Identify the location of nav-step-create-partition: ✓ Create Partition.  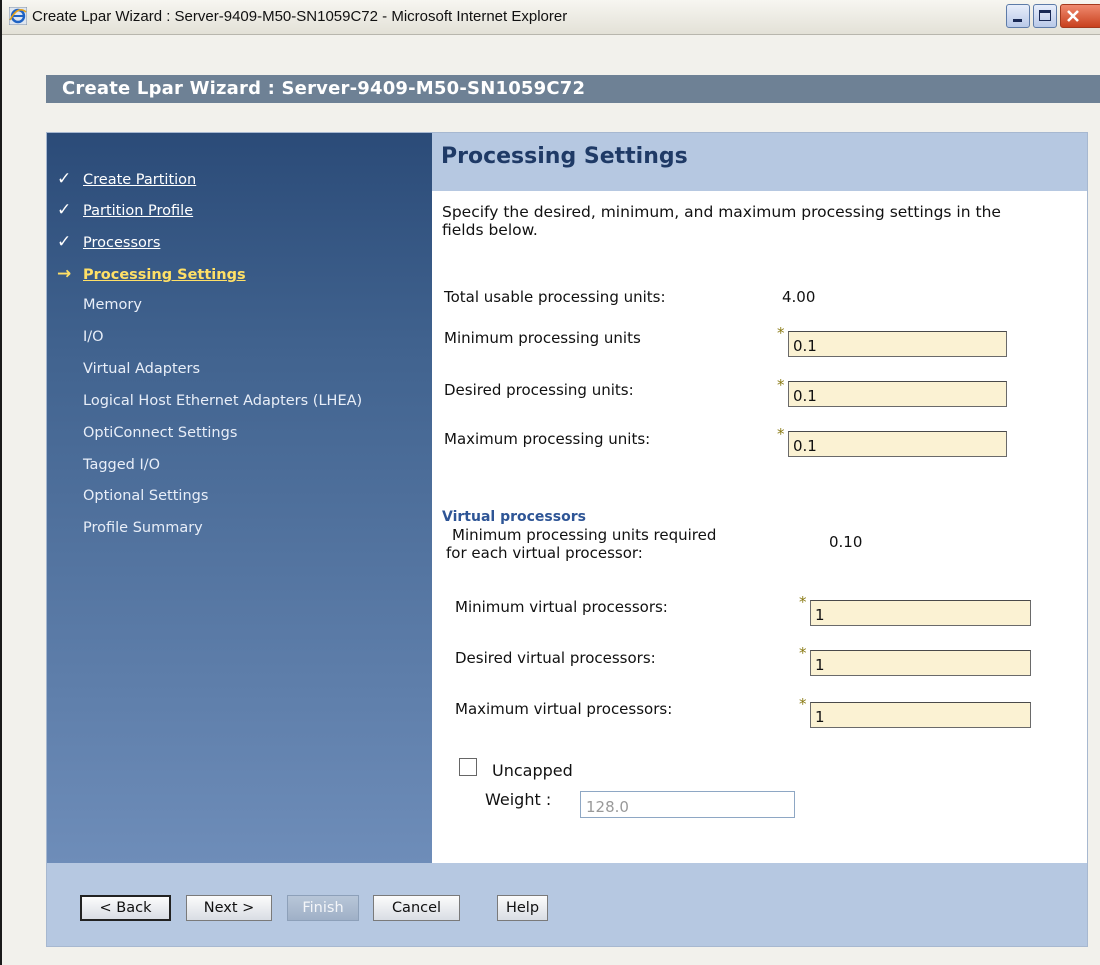
(126, 181).